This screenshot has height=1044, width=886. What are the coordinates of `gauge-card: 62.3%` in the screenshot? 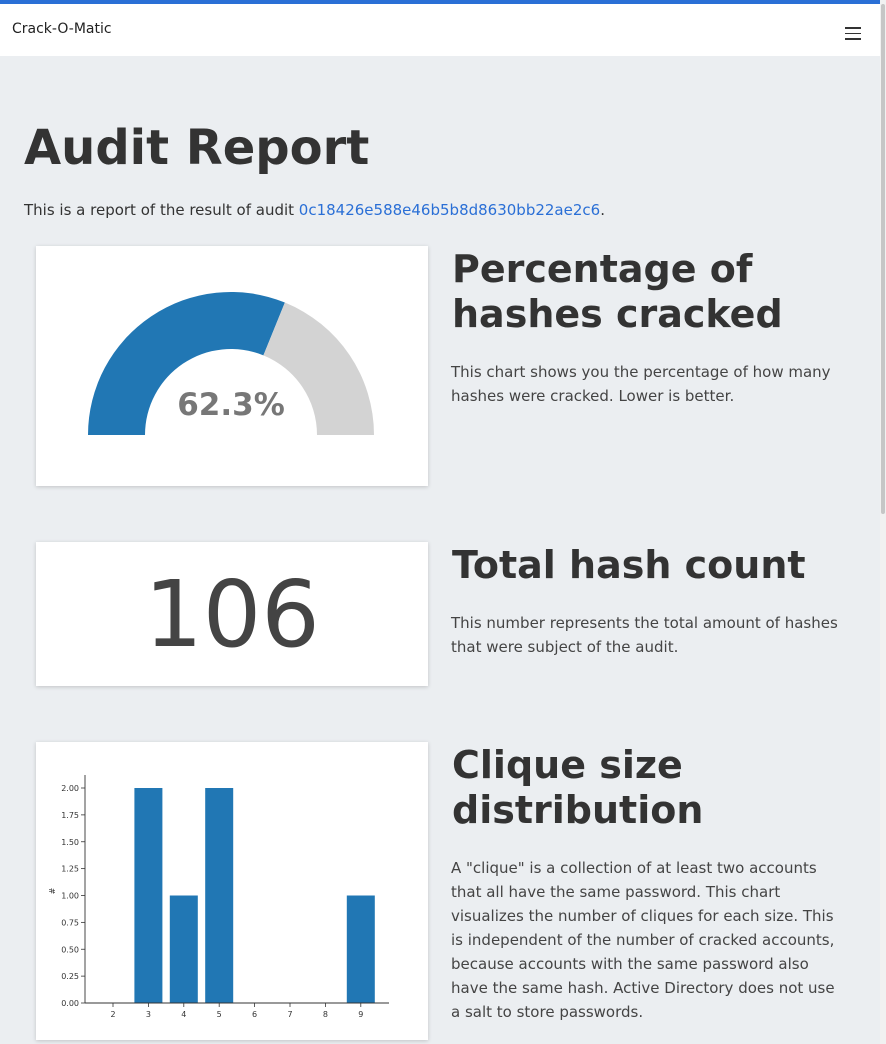 It's located at (232, 366).